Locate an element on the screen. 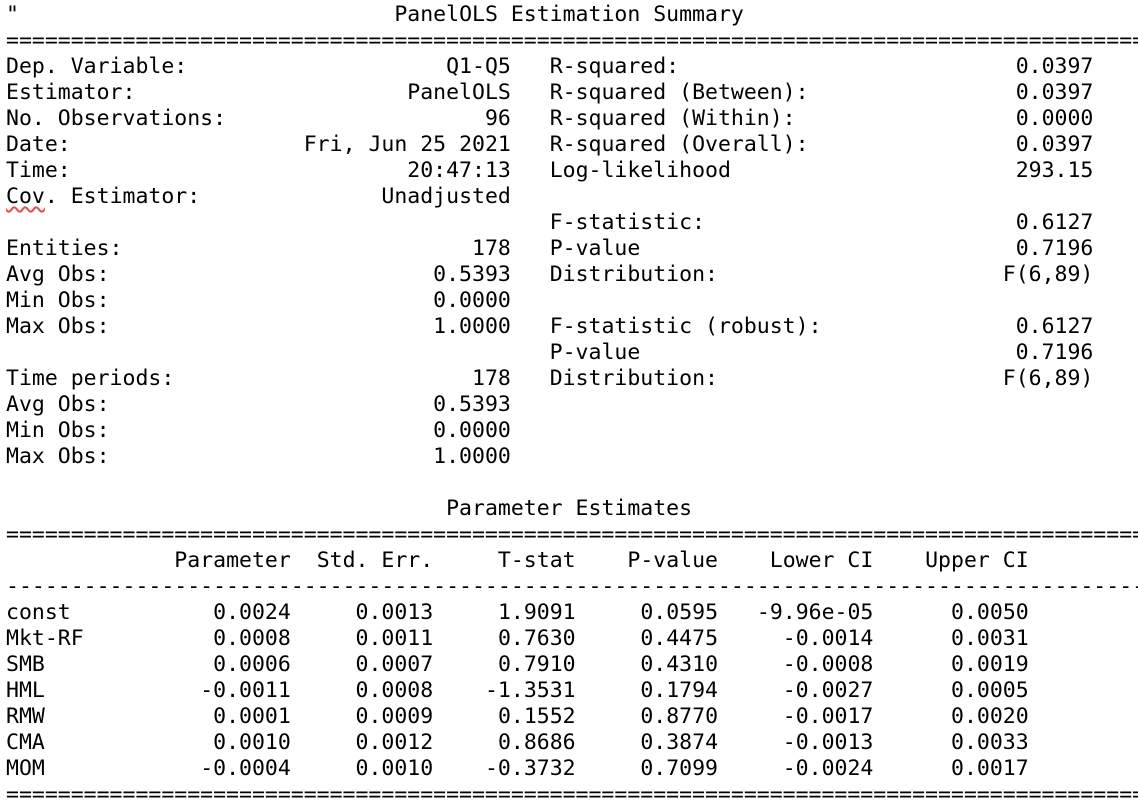  summary-row: P-value 0.7196 is located at coordinates (550, 353).